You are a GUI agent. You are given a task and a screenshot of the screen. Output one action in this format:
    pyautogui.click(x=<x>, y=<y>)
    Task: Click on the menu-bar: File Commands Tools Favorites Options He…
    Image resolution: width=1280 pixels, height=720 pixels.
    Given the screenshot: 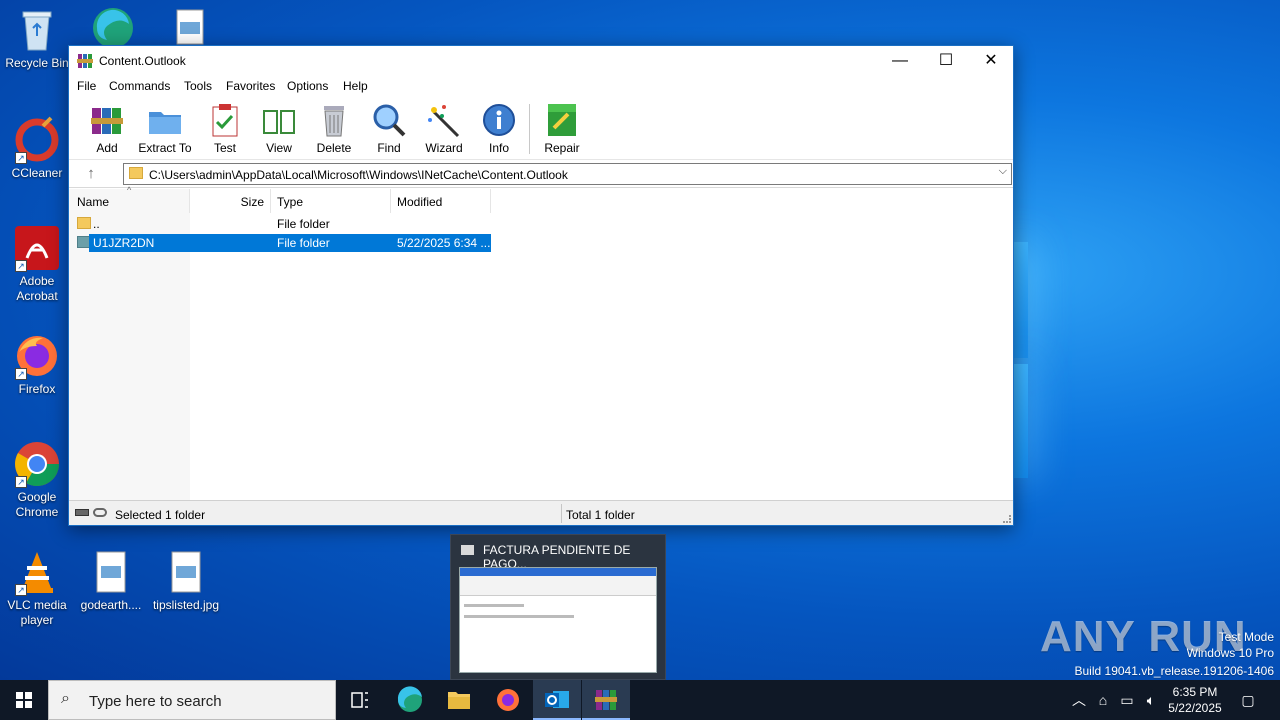 What is the action you would take?
    pyautogui.click(x=541, y=87)
    